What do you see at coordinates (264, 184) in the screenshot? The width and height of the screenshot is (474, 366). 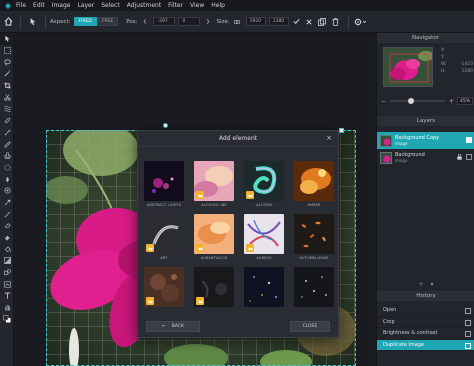 I see `element-tile: ALCORN` at bounding box center [264, 184].